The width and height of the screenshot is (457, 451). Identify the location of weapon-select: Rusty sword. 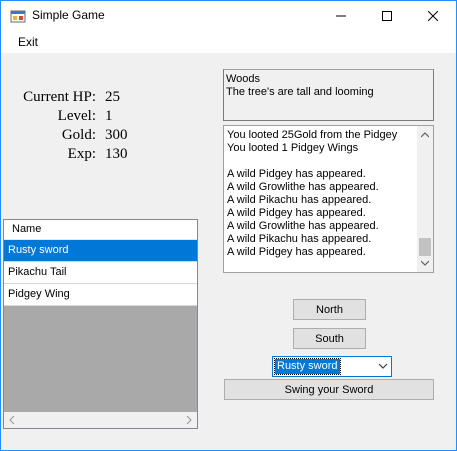
(332, 366).